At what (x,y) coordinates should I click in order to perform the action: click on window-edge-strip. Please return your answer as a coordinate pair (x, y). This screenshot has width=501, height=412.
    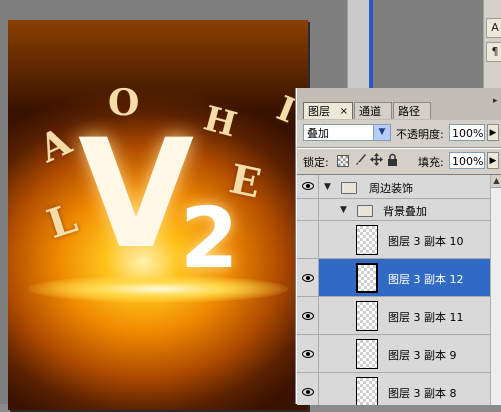
    Looking at the image, I should click on (371, 45).